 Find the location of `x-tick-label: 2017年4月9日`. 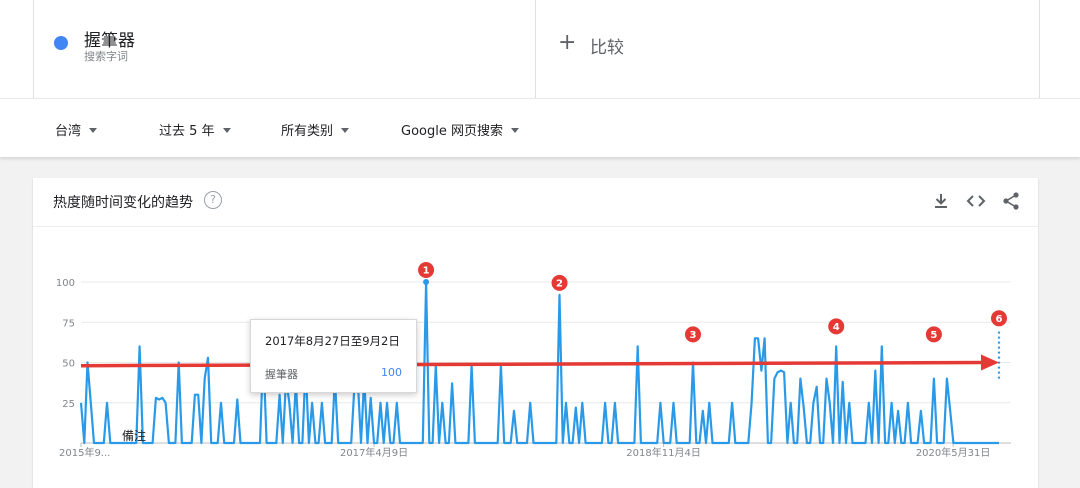

x-tick-label: 2017年4月9日 is located at coordinates (374, 452).